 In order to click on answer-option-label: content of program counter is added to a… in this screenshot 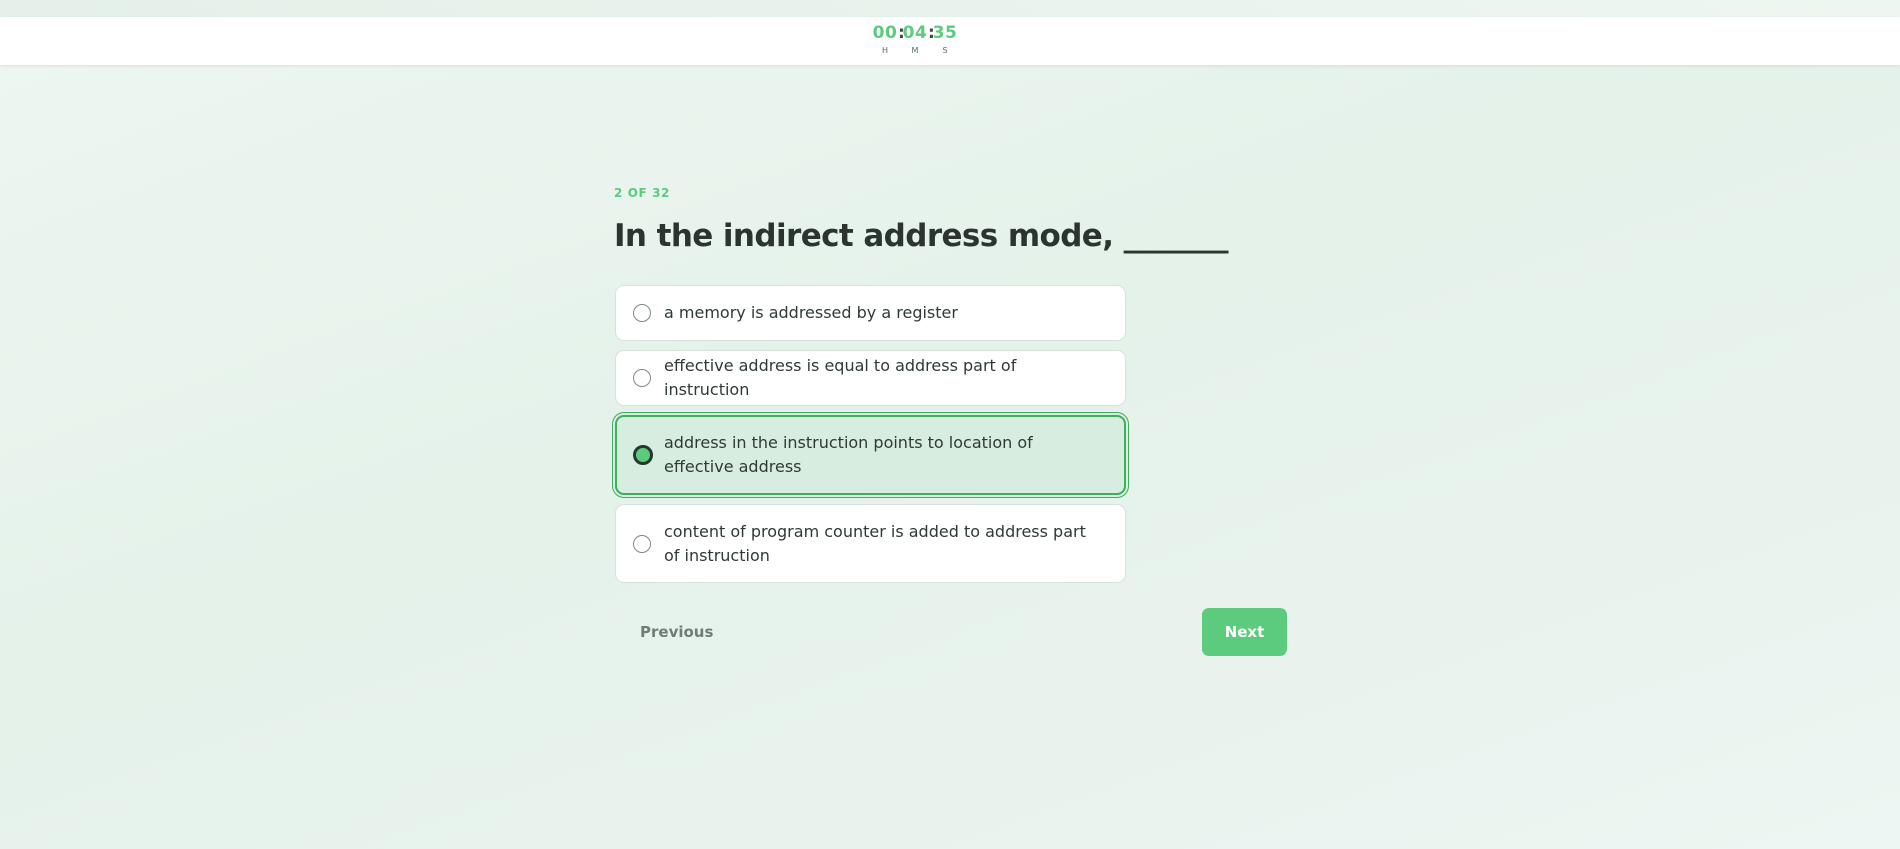, I will do `click(875, 543)`.